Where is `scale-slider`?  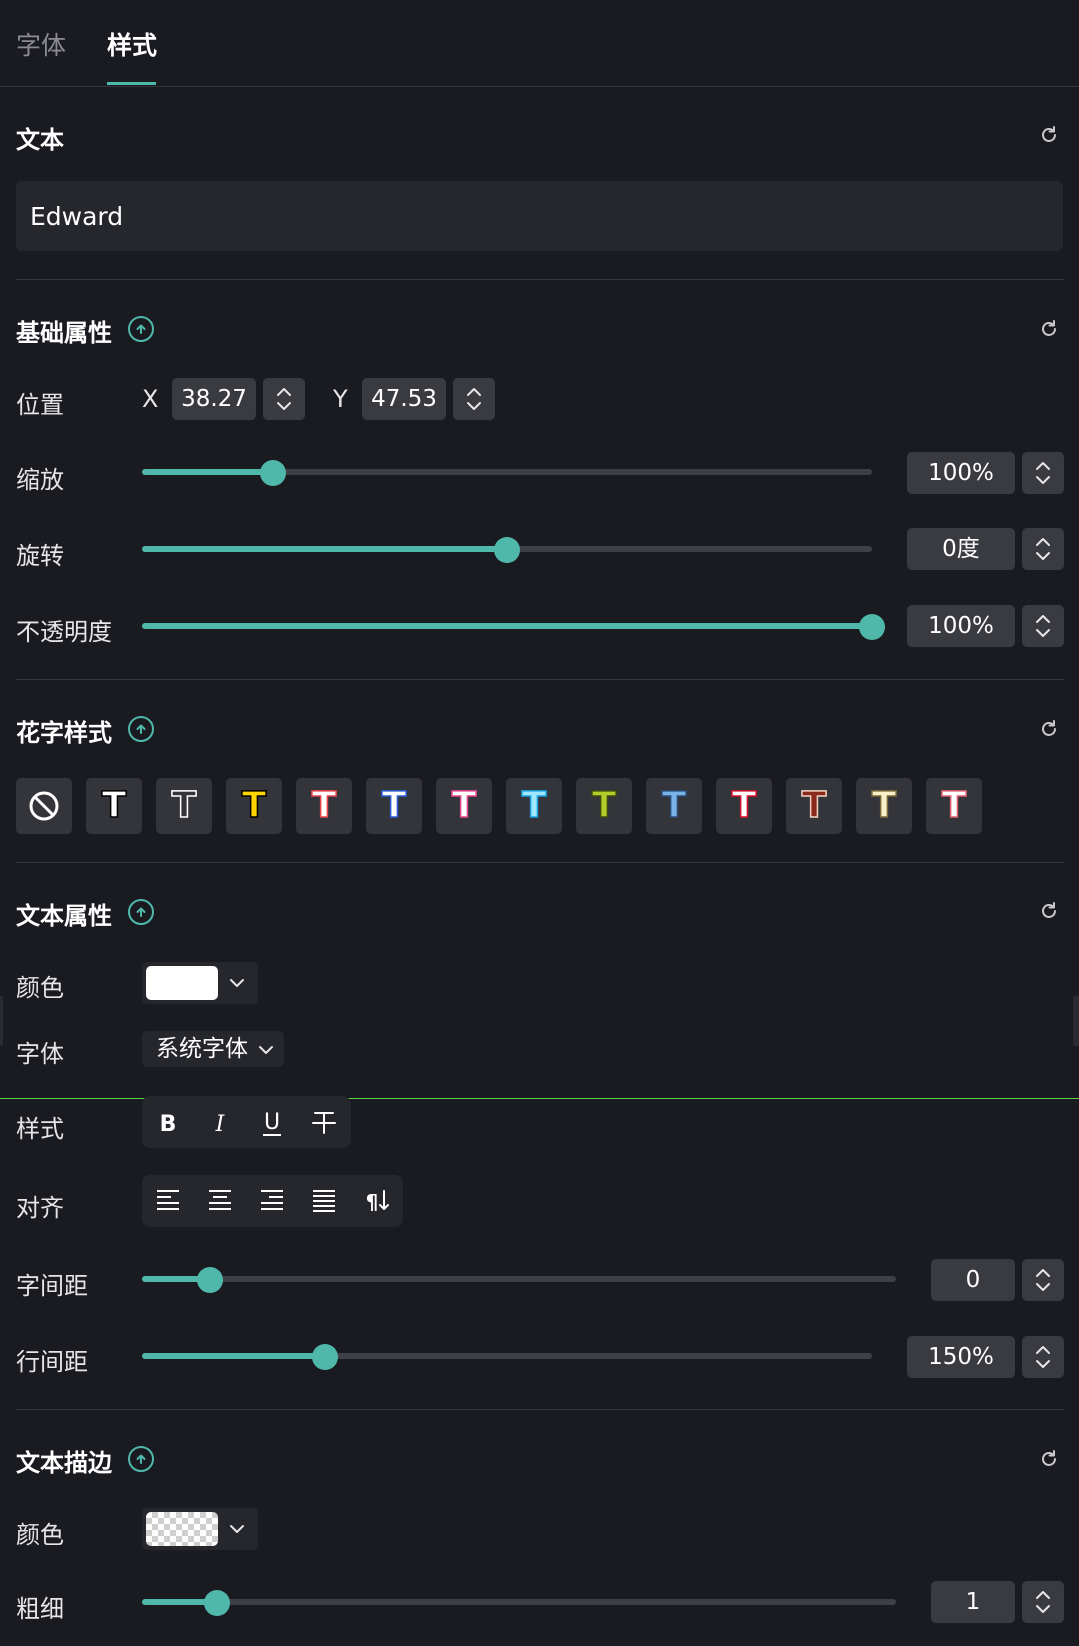
scale-slider is located at coordinates (507, 473).